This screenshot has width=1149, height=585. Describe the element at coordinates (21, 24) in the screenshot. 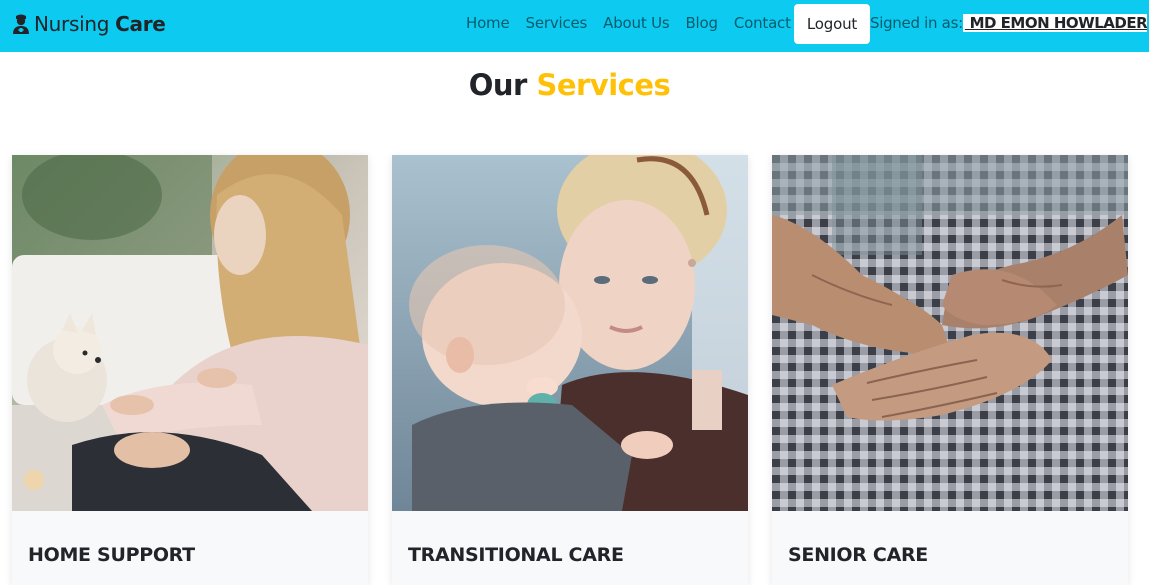

I see `user-nurse-icon` at that location.